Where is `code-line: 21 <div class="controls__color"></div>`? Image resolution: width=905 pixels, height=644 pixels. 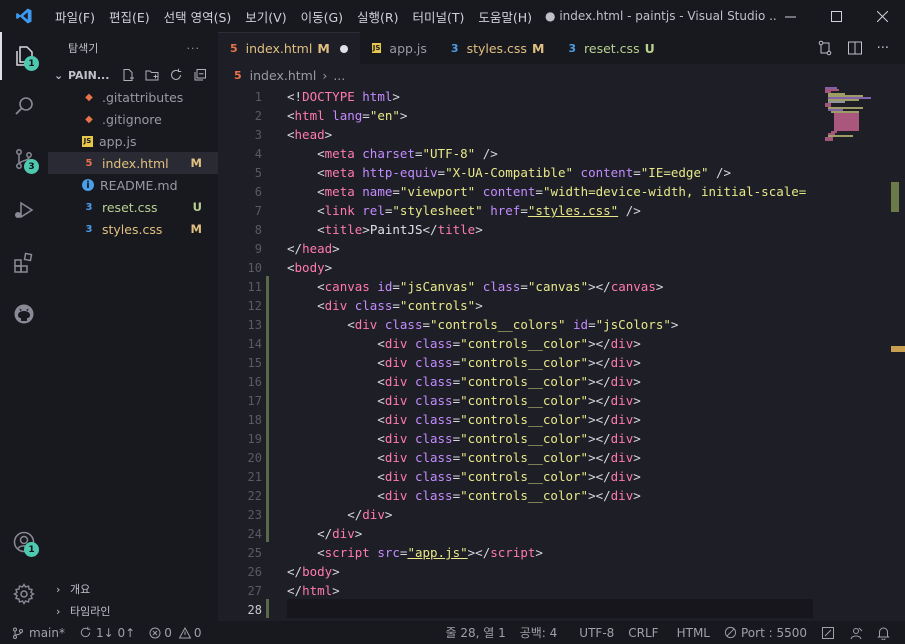 code-line: 21 <div class="controls__color"></div> is located at coordinates (518, 476).